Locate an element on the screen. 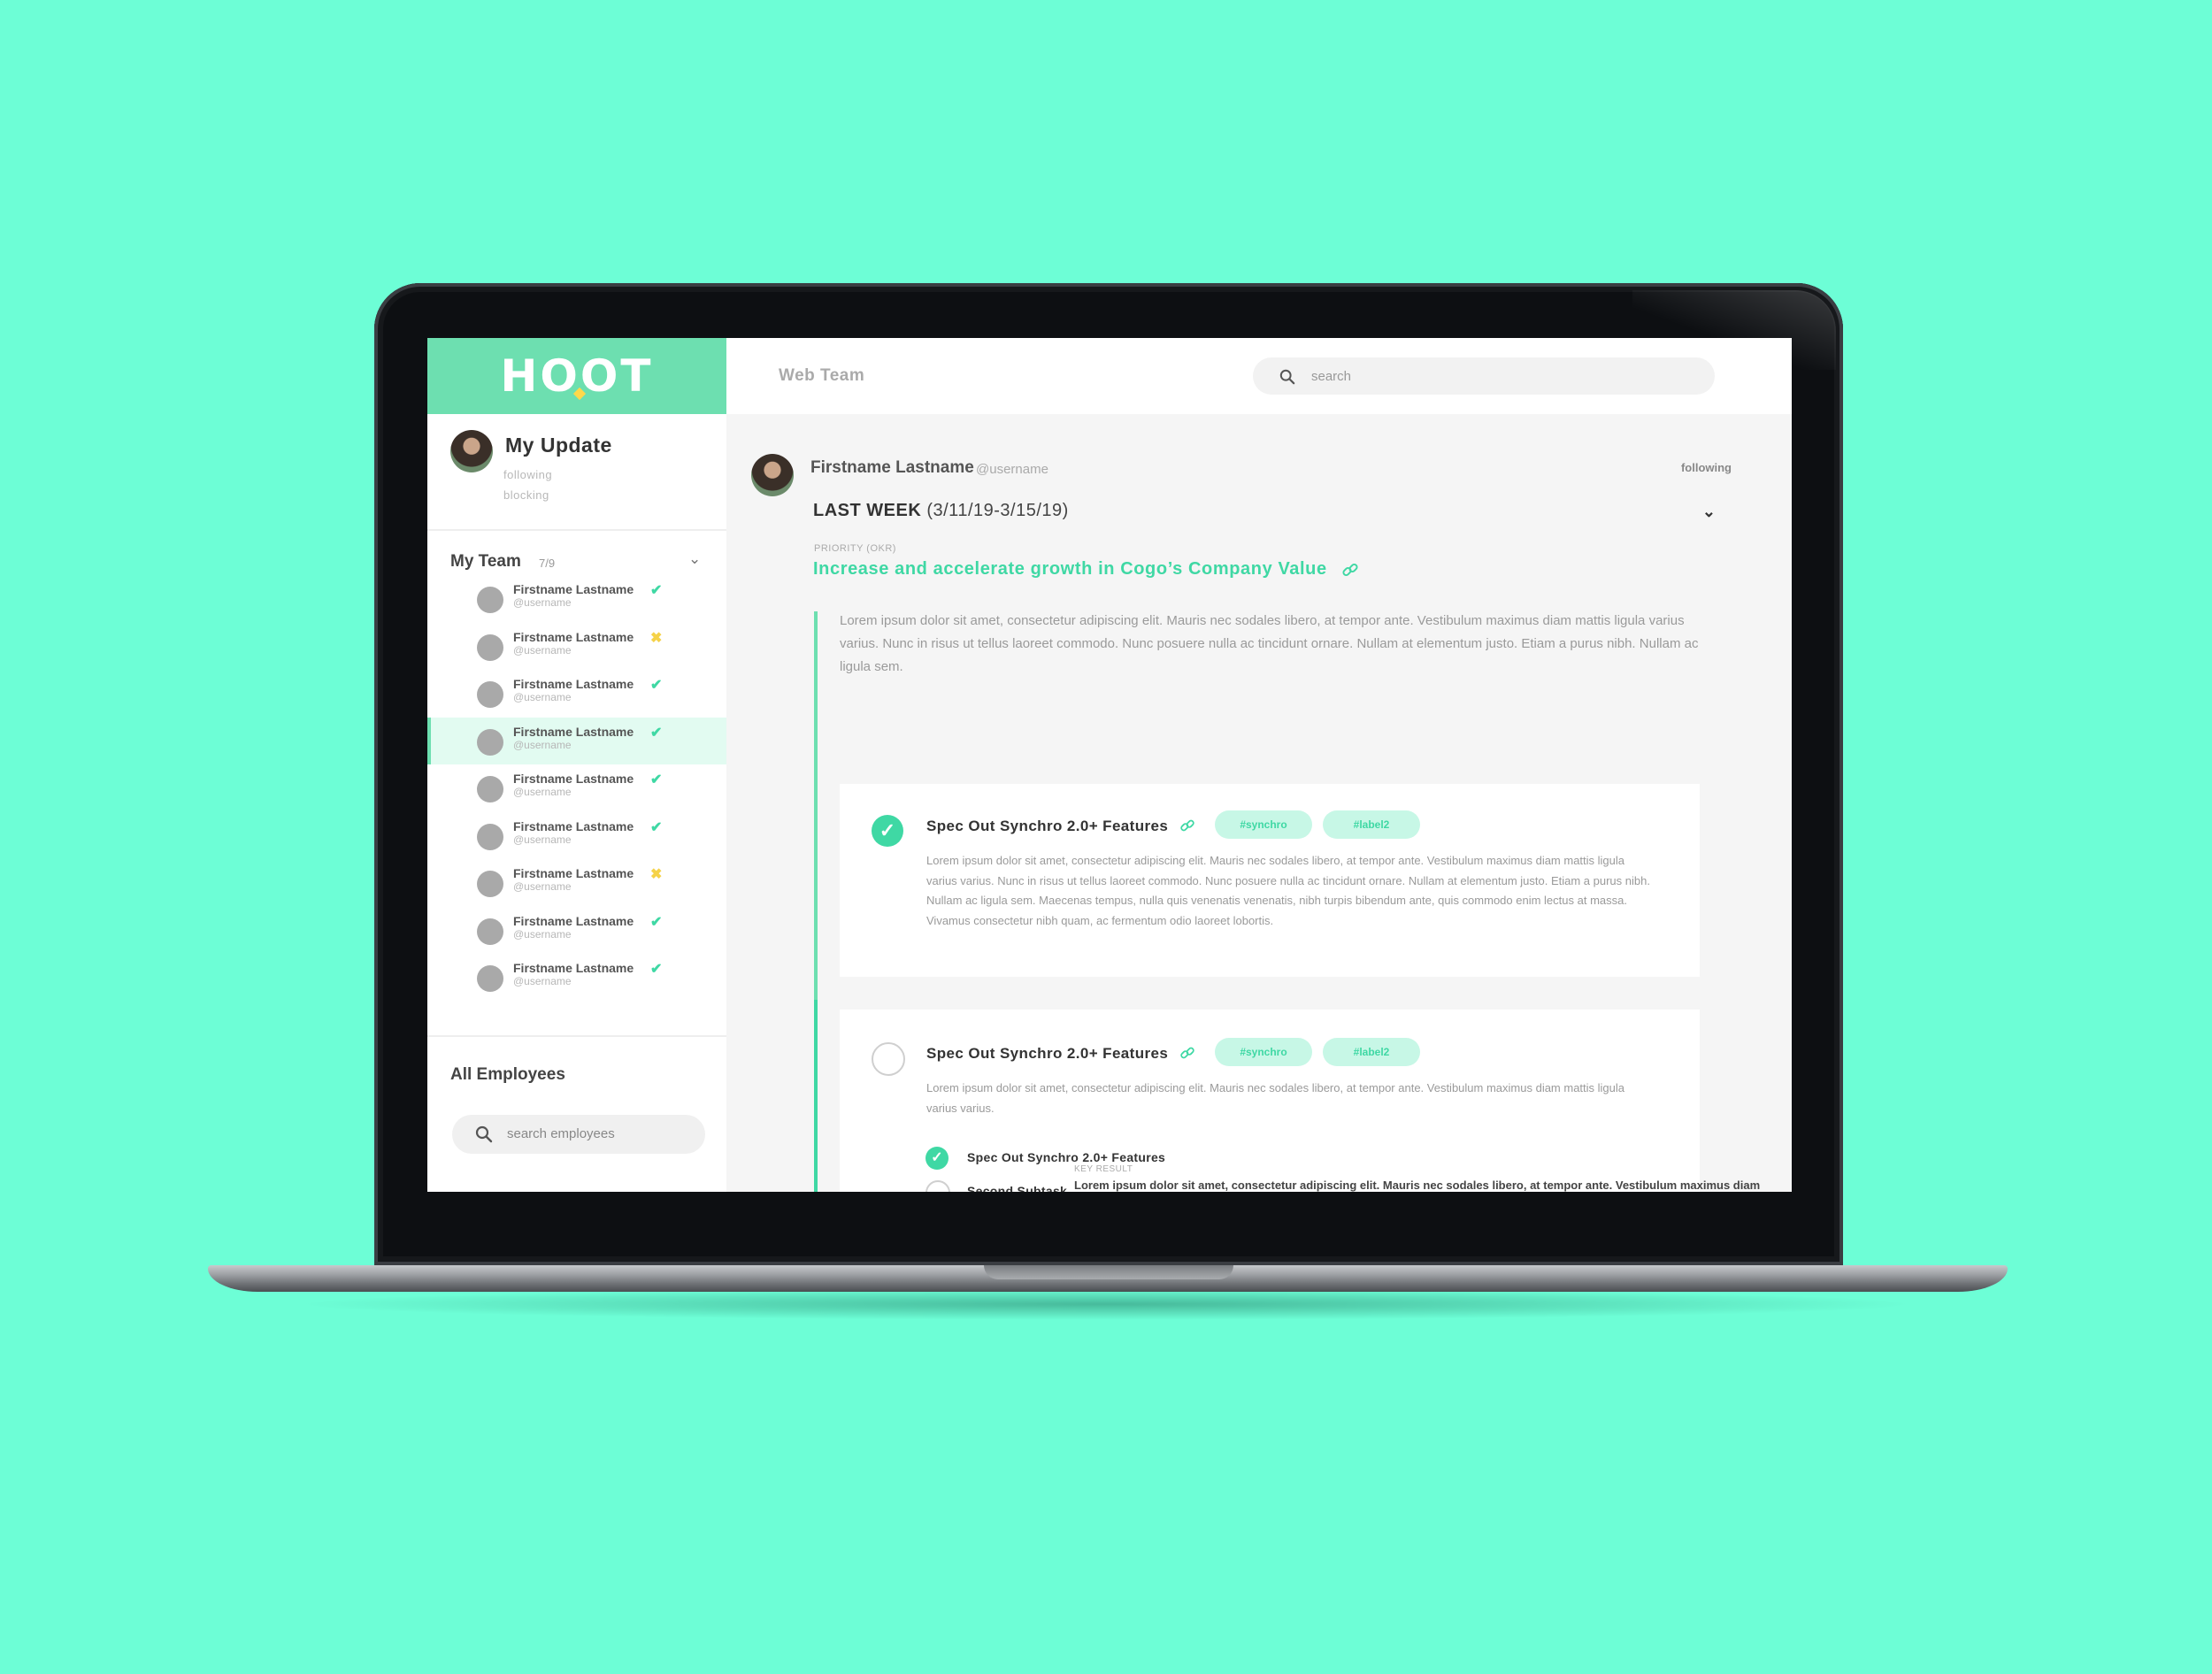 The width and height of the screenshot is (2212, 1674). laptop-notch is located at coordinates (1109, 1272).